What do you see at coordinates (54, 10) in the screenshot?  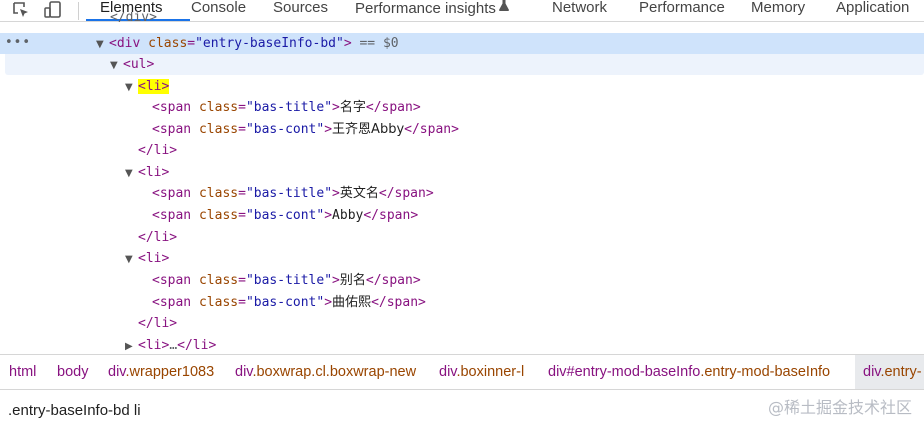 I see `device-toggle-icon` at bounding box center [54, 10].